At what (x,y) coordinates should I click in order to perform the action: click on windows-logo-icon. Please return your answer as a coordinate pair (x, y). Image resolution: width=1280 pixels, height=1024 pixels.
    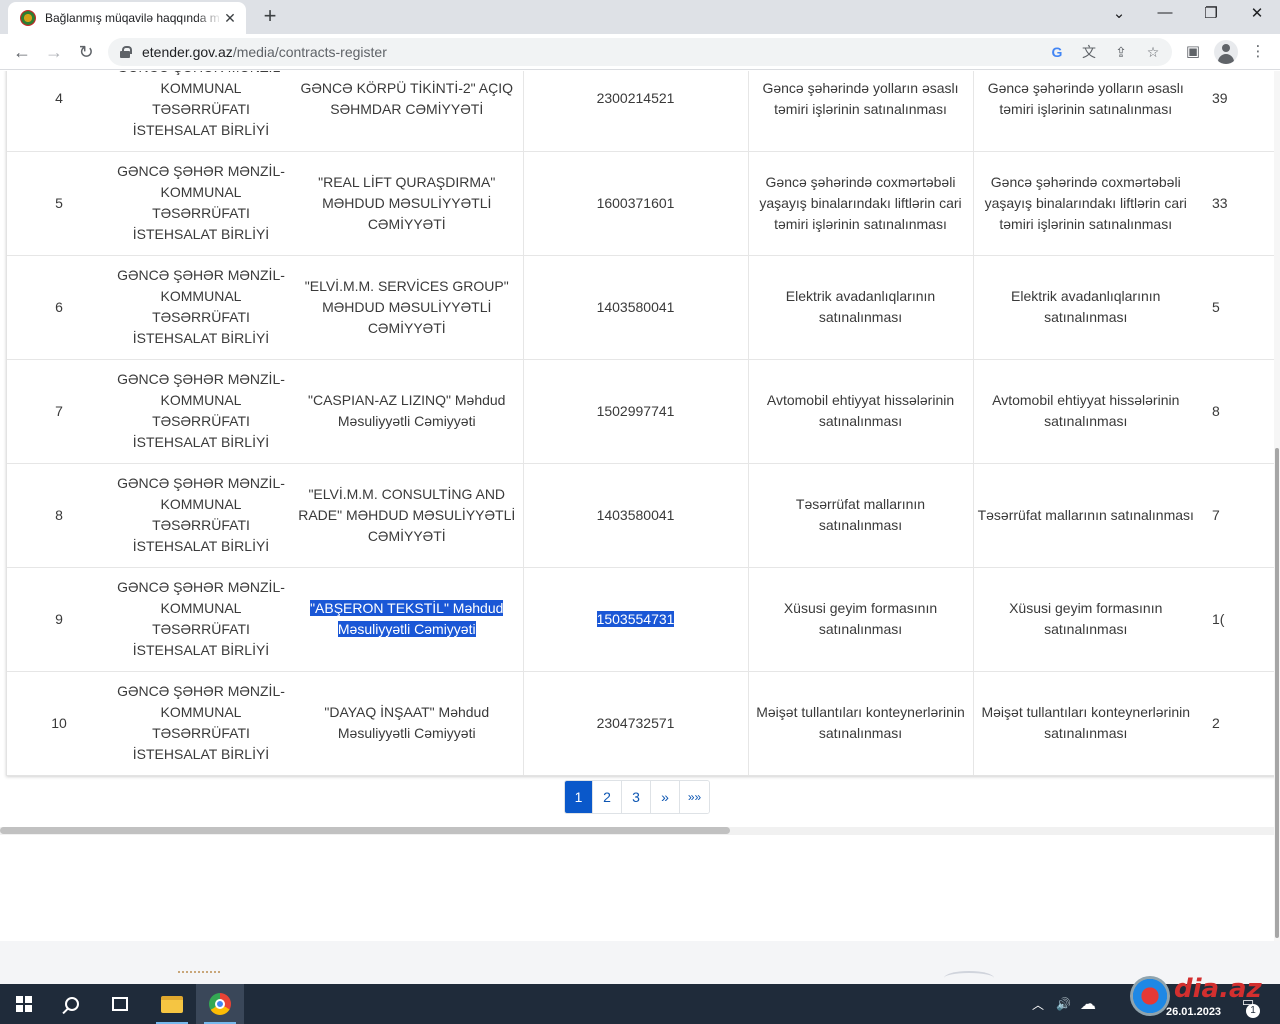
    Looking at the image, I should click on (24, 1004).